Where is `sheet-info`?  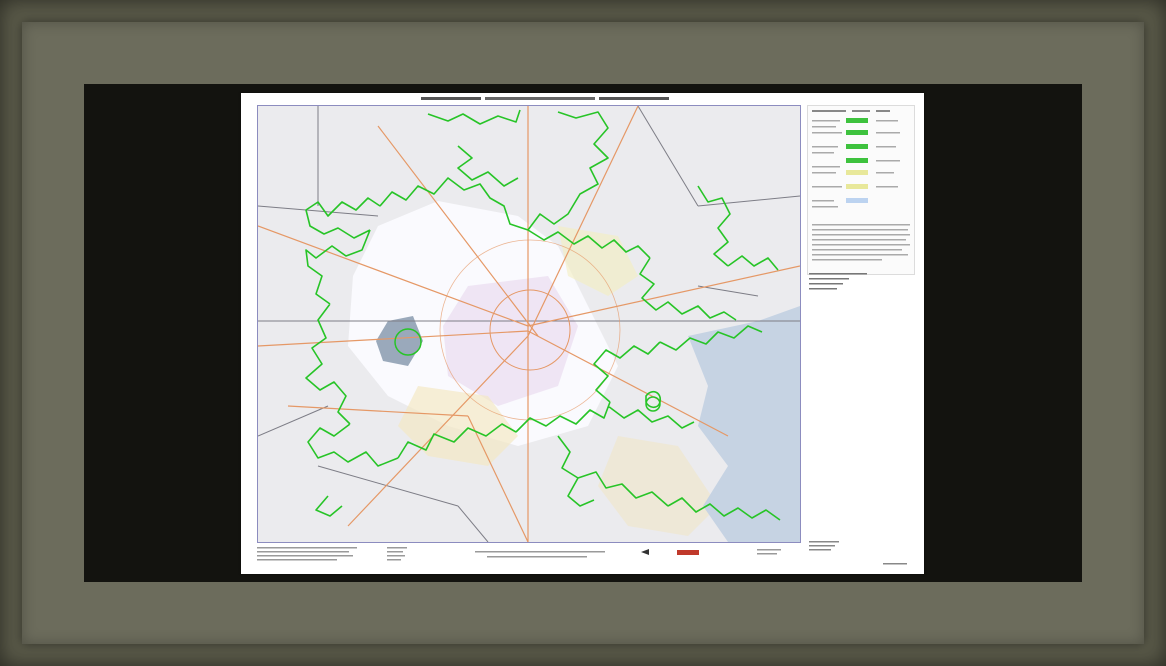 sheet-info is located at coordinates (858, 553).